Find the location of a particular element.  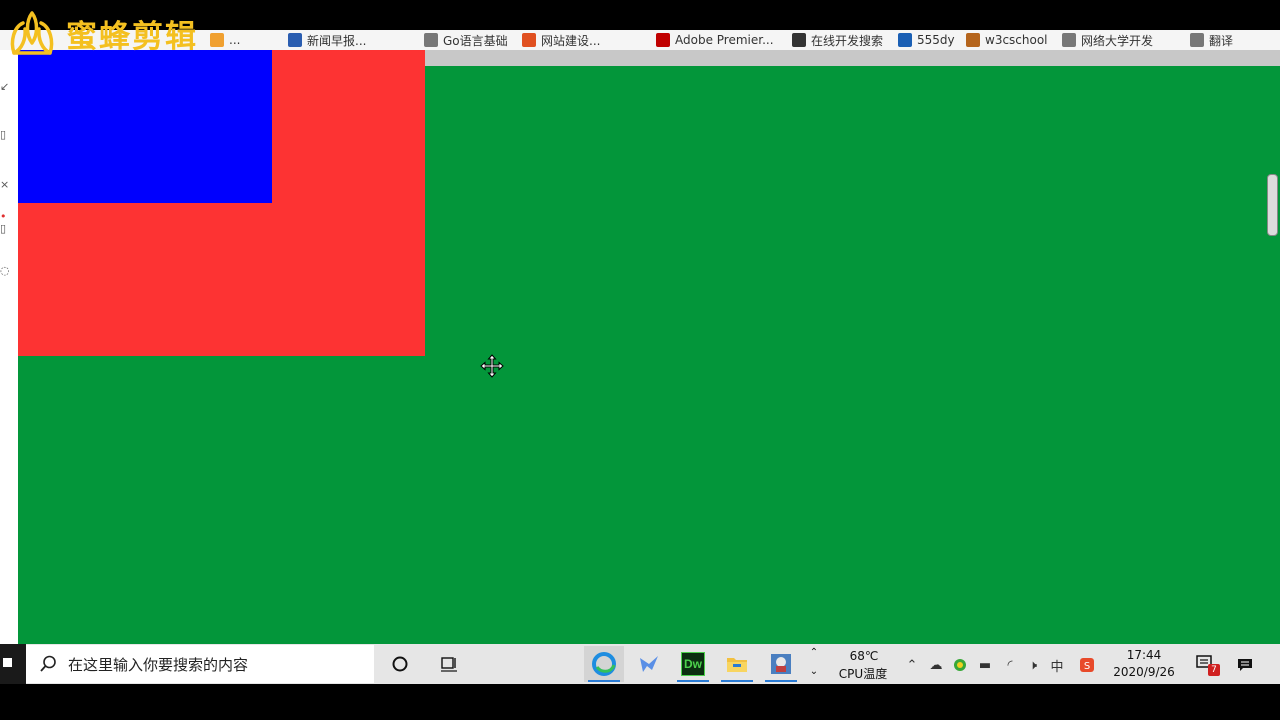

vertical-scrollbar-thumb is located at coordinates (1272, 205).